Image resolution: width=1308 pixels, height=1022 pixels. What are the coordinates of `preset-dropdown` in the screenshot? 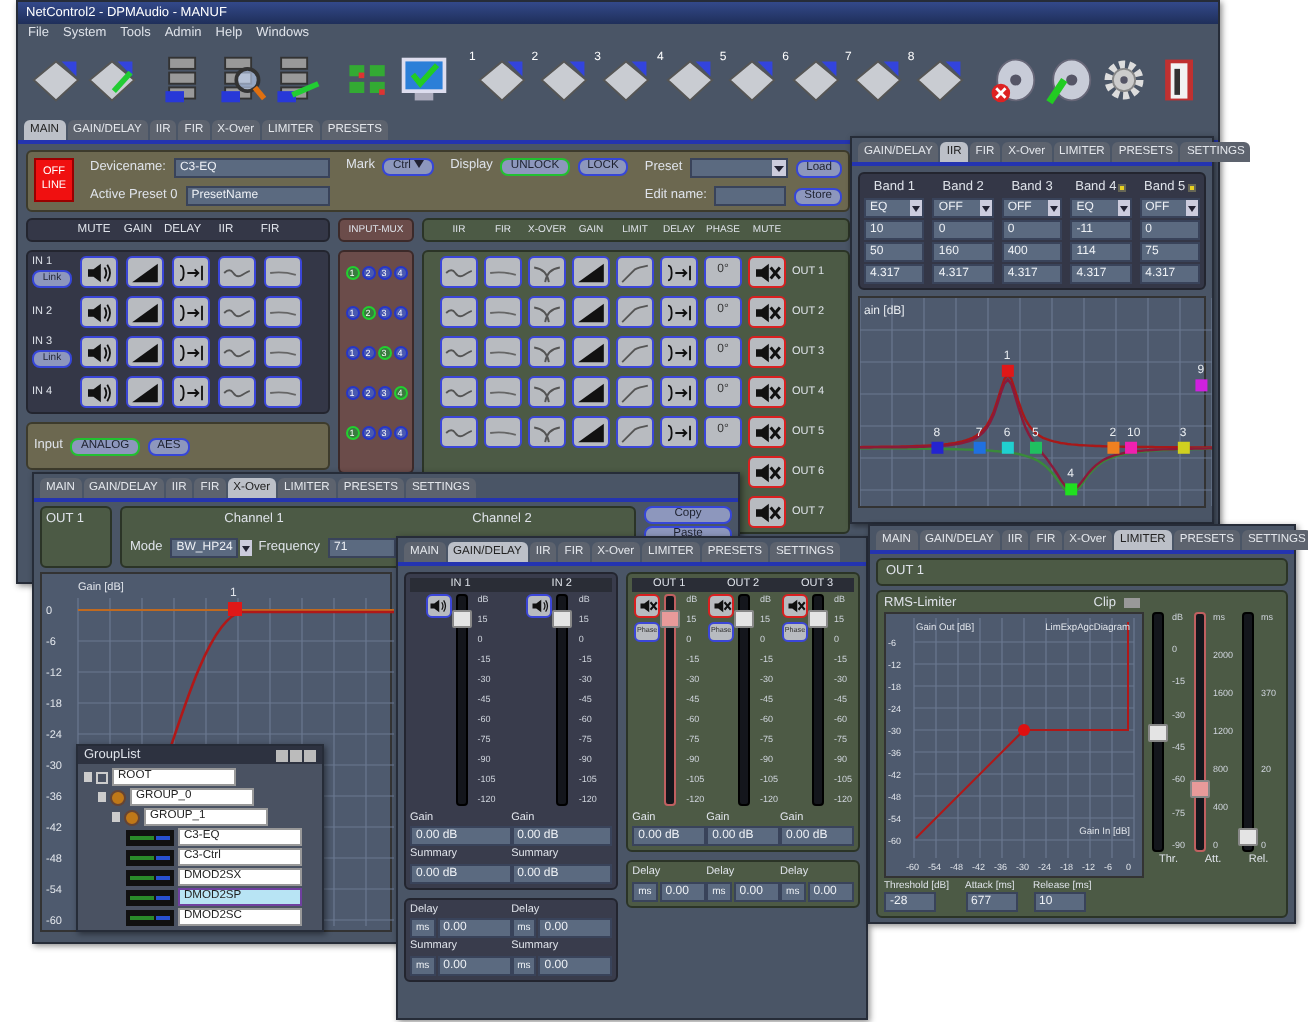 It's located at (739, 168).